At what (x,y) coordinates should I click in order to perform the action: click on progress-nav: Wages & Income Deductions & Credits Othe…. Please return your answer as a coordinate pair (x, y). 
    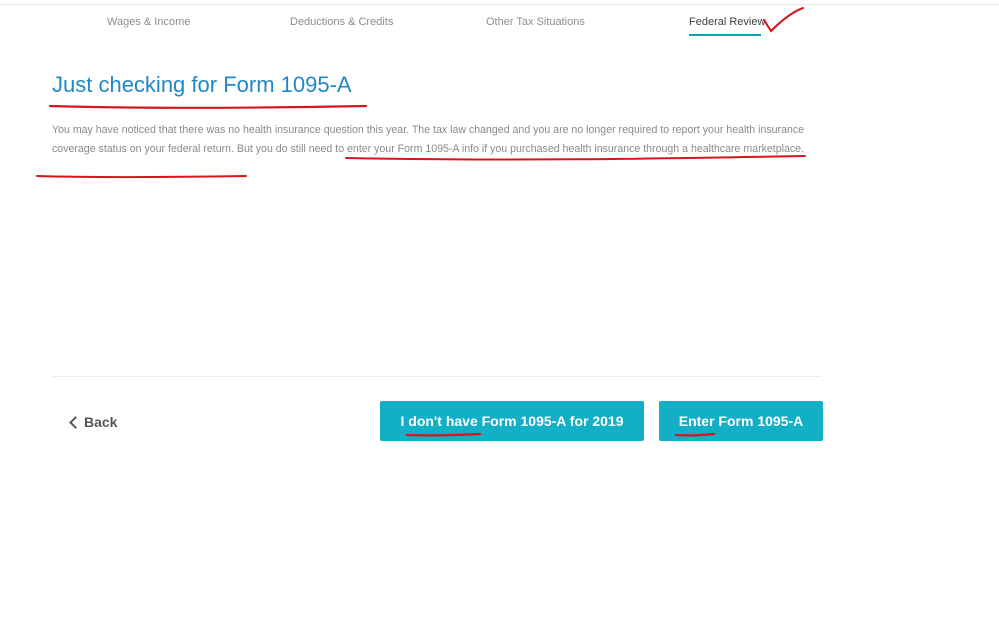
    Looking at the image, I should click on (499, 26).